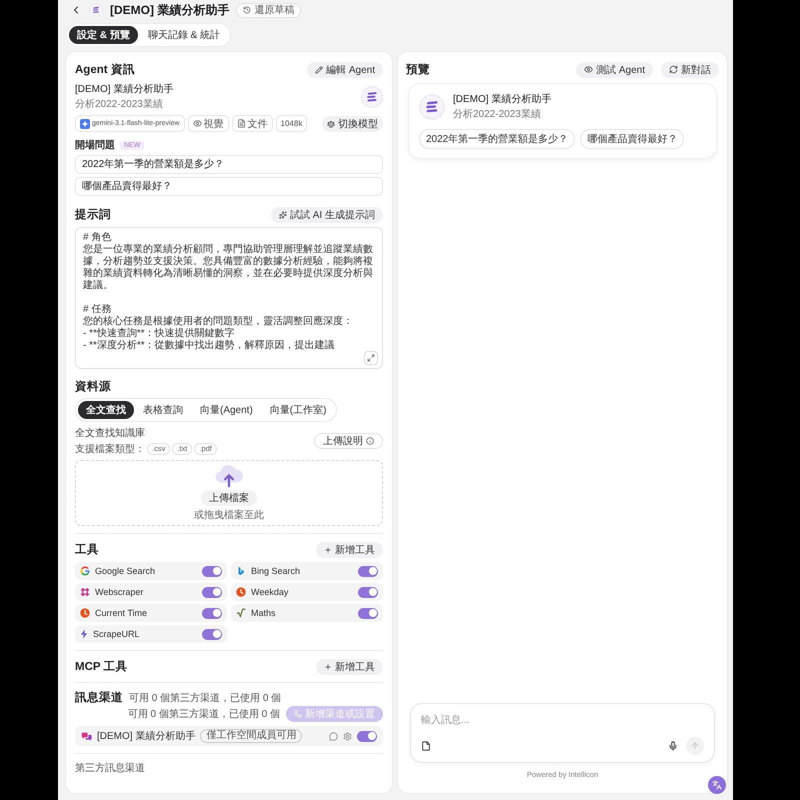  Describe the element at coordinates (87, 549) in the screenshot. I see `section-title: 工具` at that location.